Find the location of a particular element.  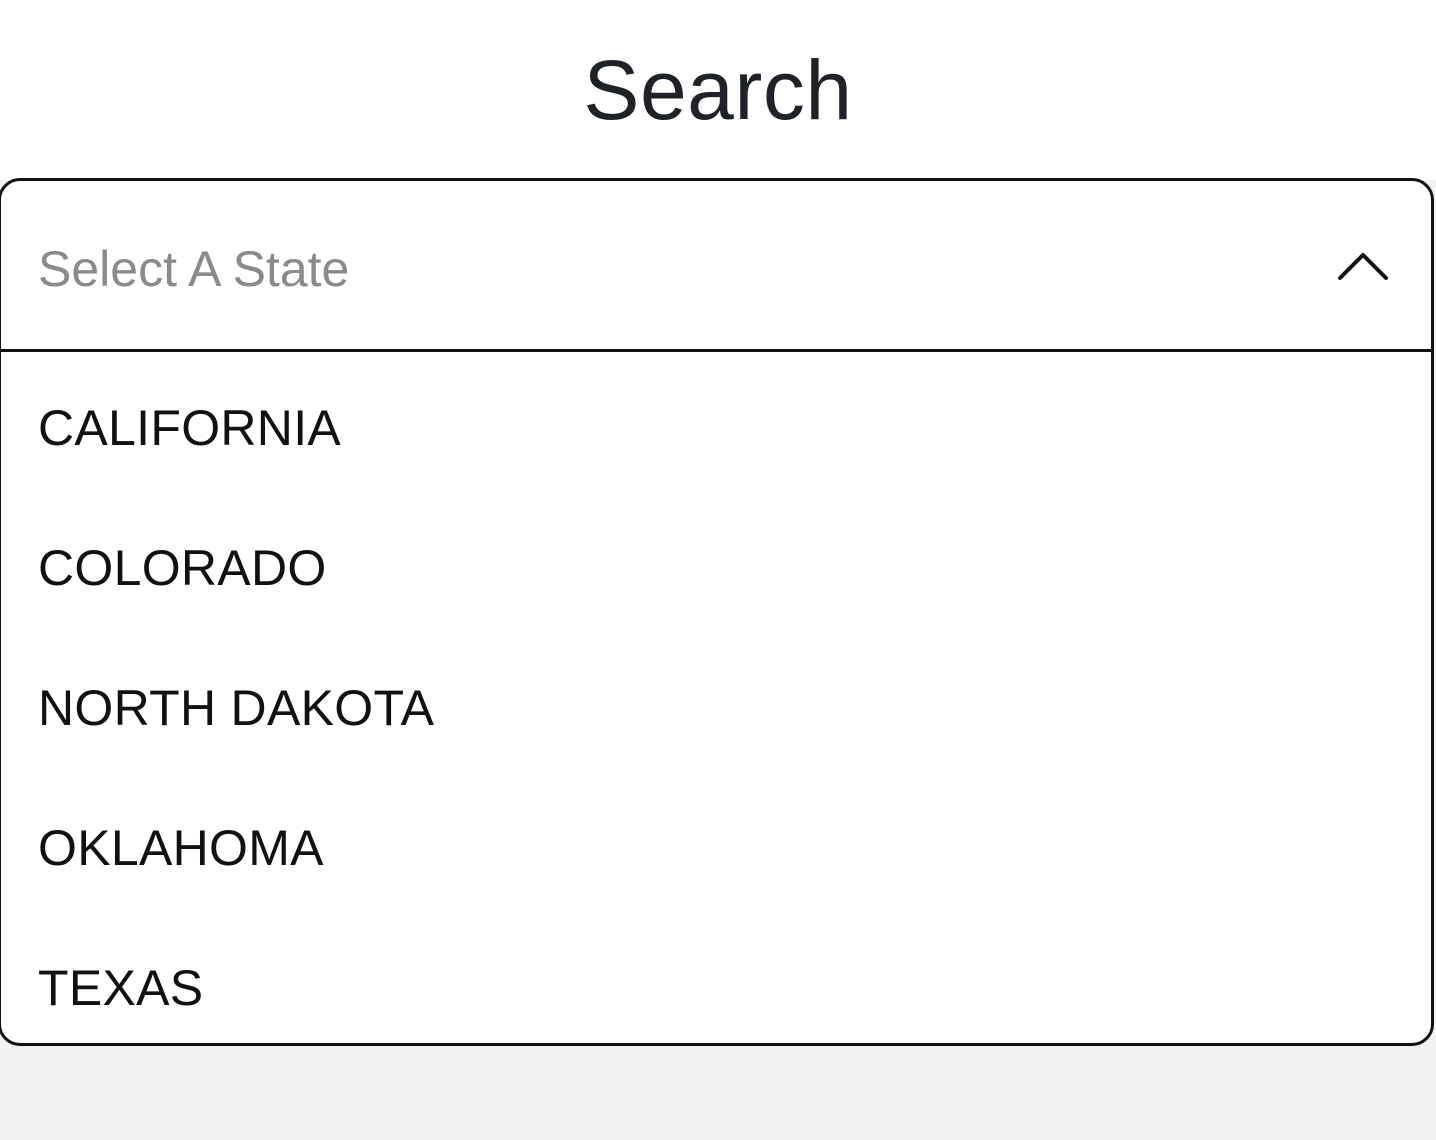

state-option-label: NORTH DAKOTA is located at coordinates (236, 708).